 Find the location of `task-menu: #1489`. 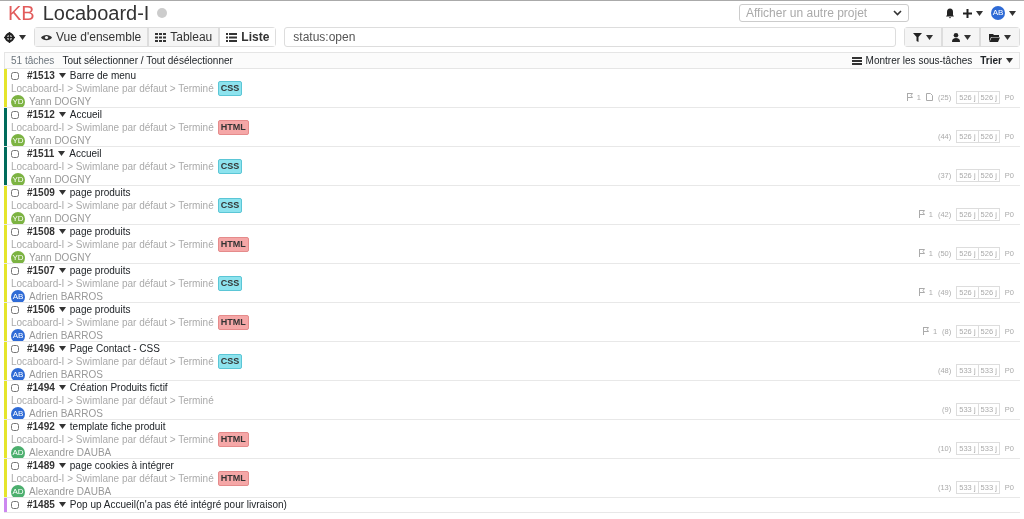

task-menu: #1489 is located at coordinates (46, 465).